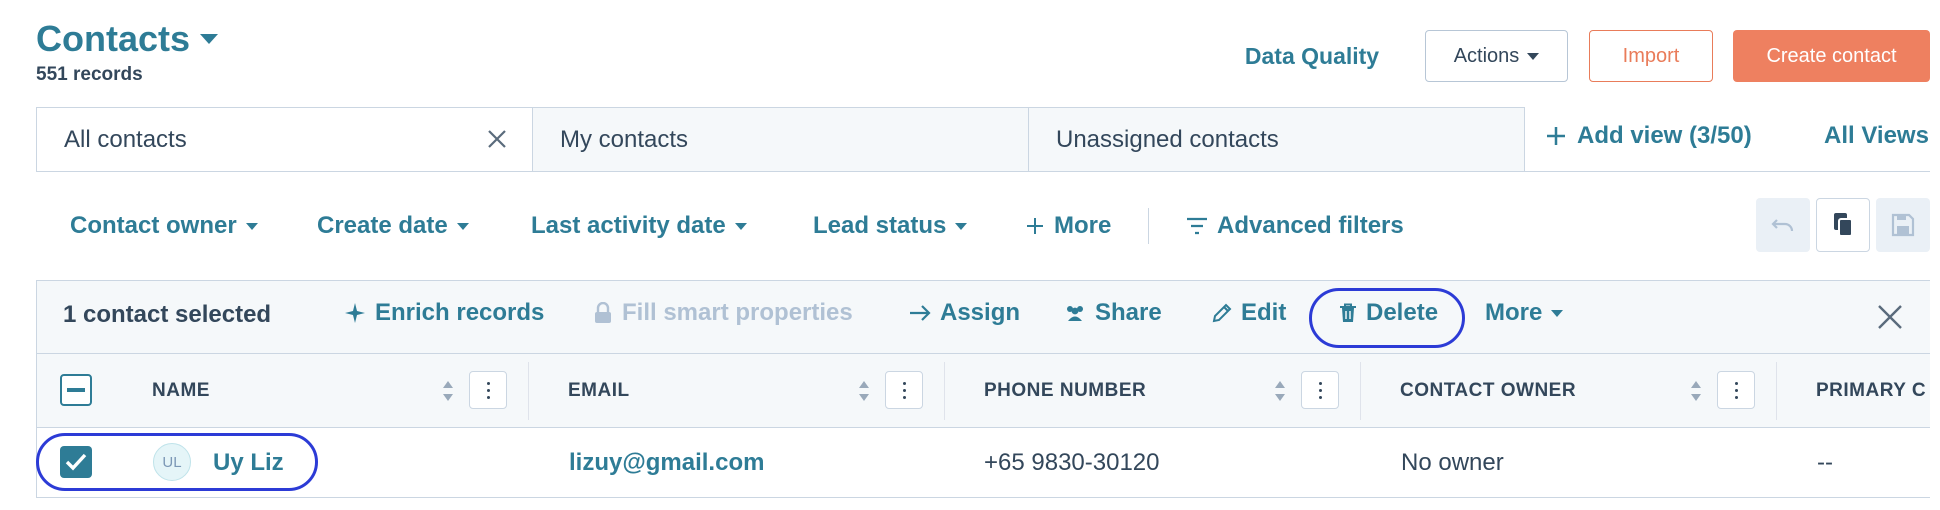  I want to click on bulk-label: More, so click(1514, 312).